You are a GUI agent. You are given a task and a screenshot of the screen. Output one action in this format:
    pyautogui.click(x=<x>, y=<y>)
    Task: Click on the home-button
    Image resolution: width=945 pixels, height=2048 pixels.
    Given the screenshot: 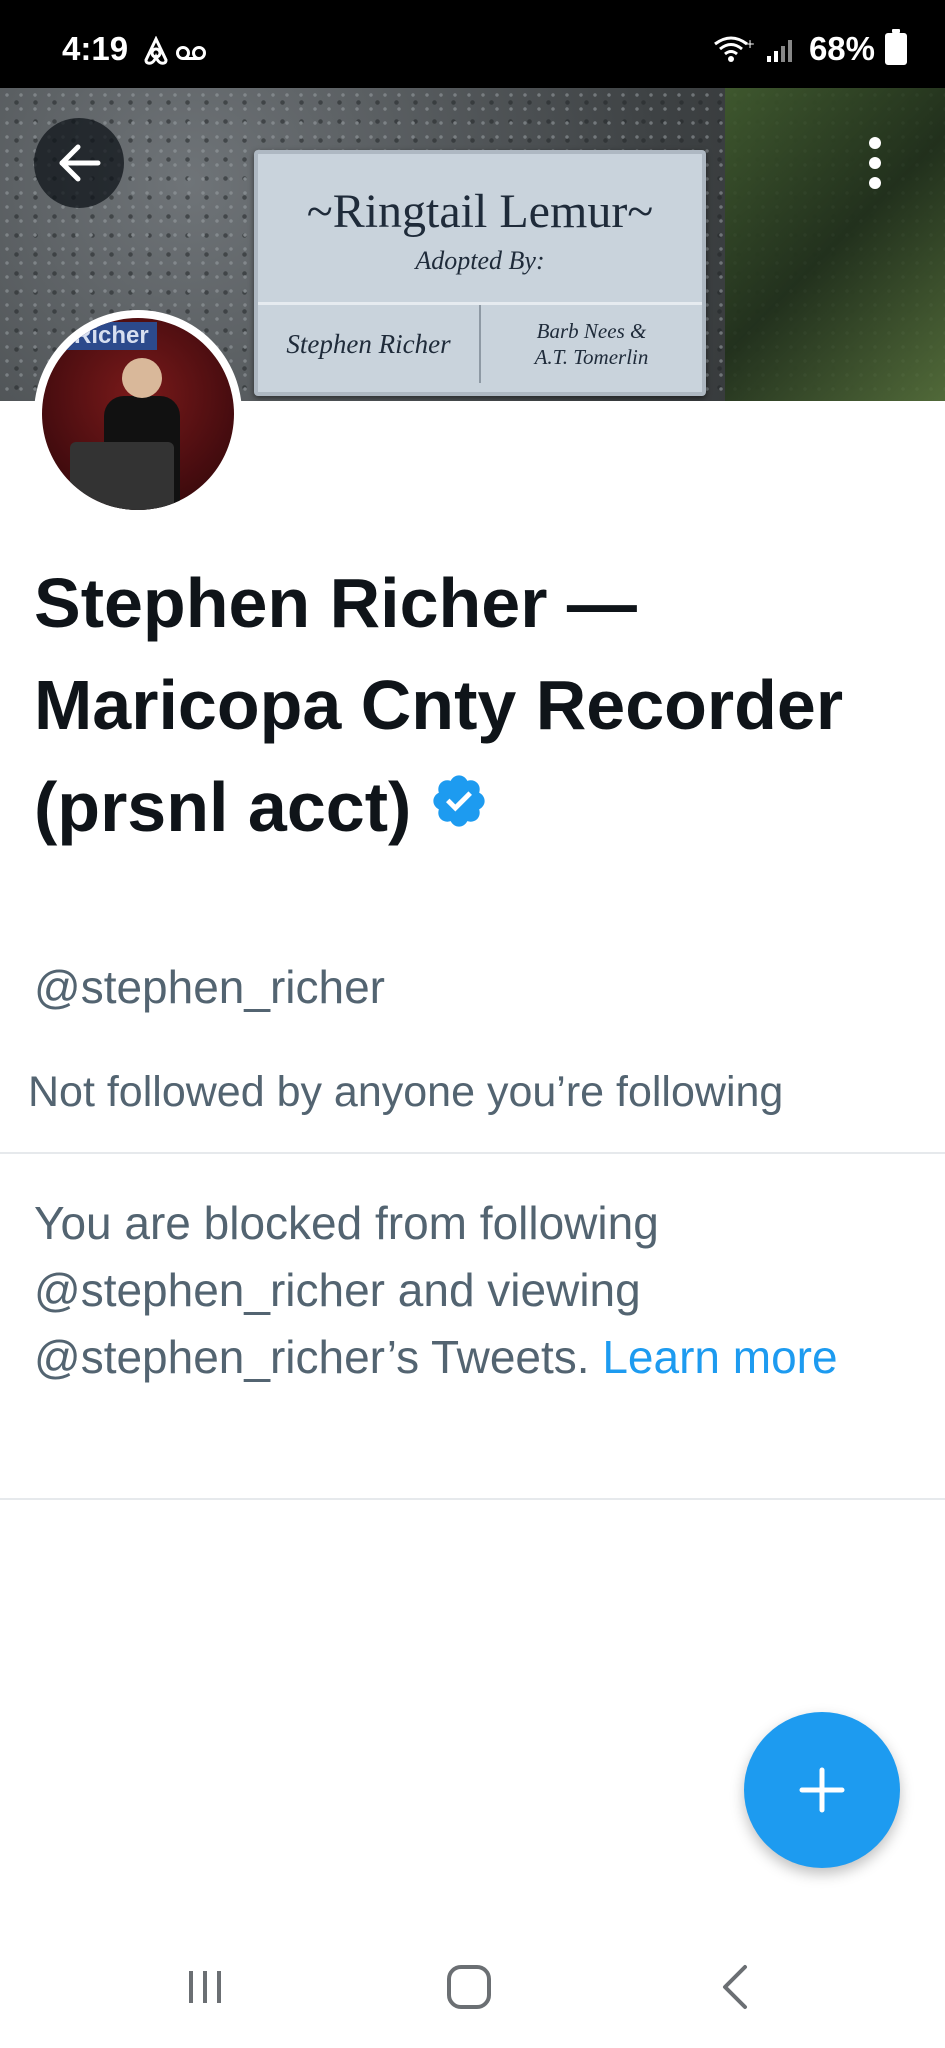 What is the action you would take?
    pyautogui.click(x=469, y=1987)
    